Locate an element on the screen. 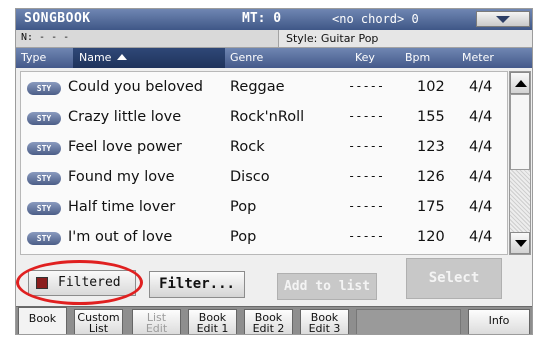  list-header: Type Name Genre Key Bpm Meter is located at coordinates (274, 58).